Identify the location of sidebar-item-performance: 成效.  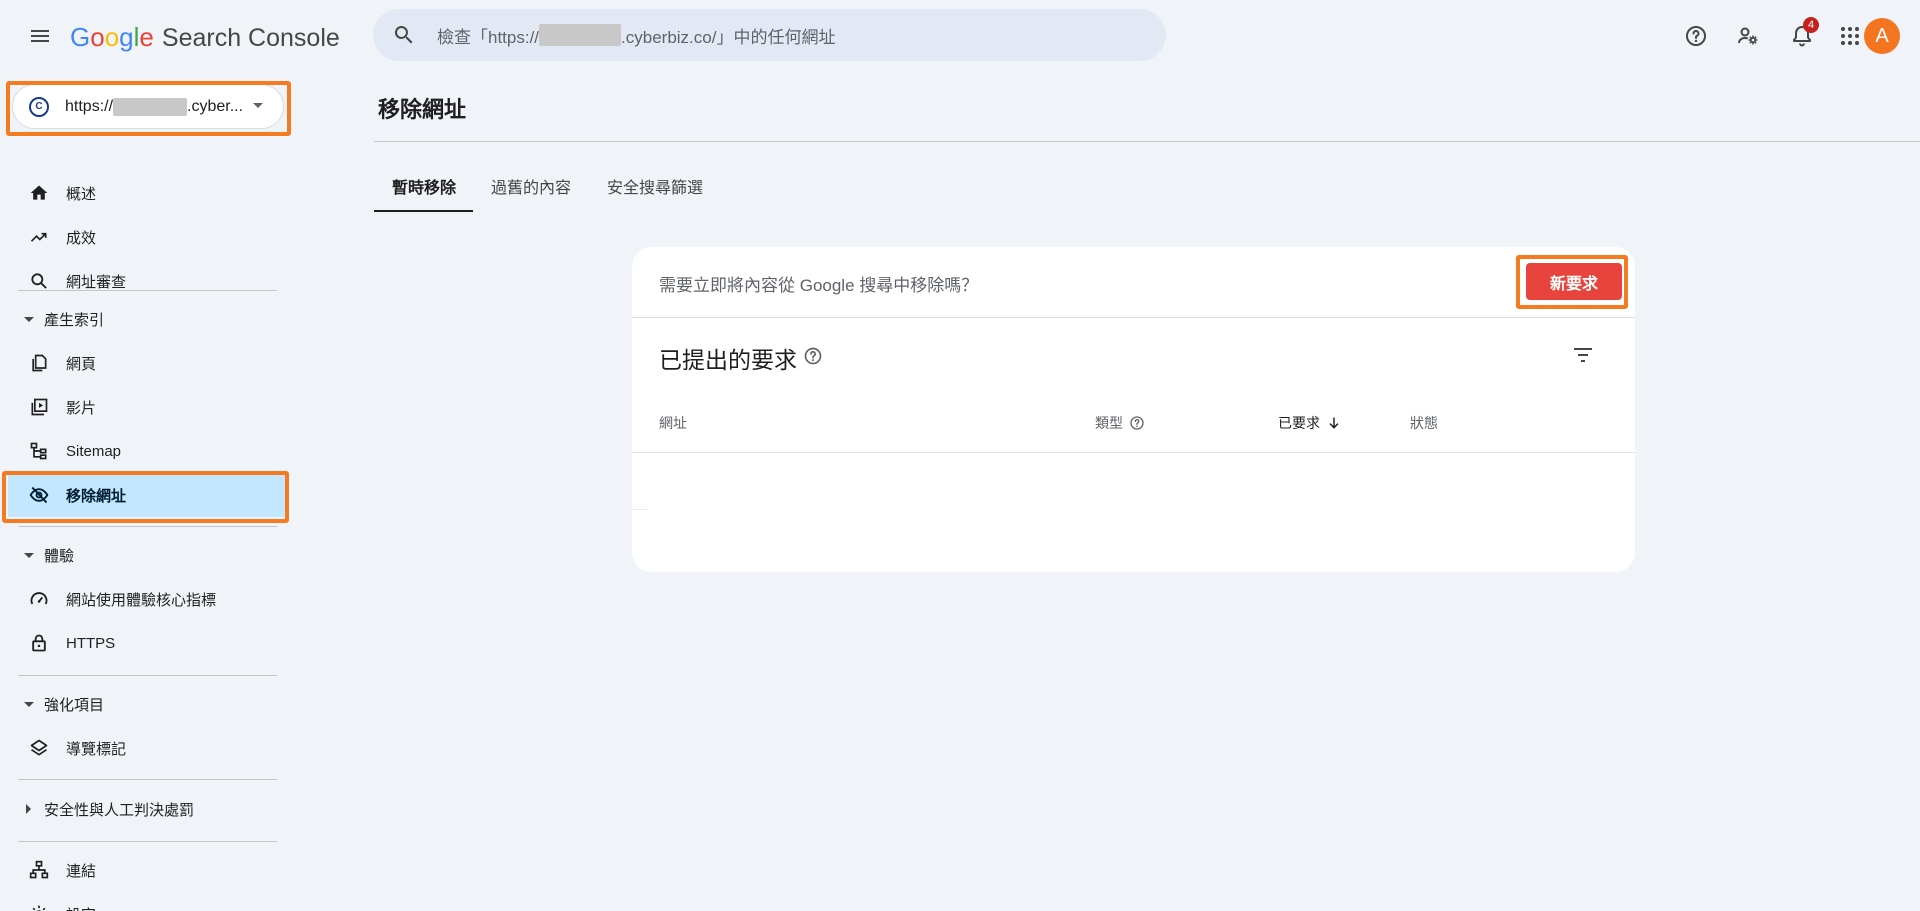
(142, 237).